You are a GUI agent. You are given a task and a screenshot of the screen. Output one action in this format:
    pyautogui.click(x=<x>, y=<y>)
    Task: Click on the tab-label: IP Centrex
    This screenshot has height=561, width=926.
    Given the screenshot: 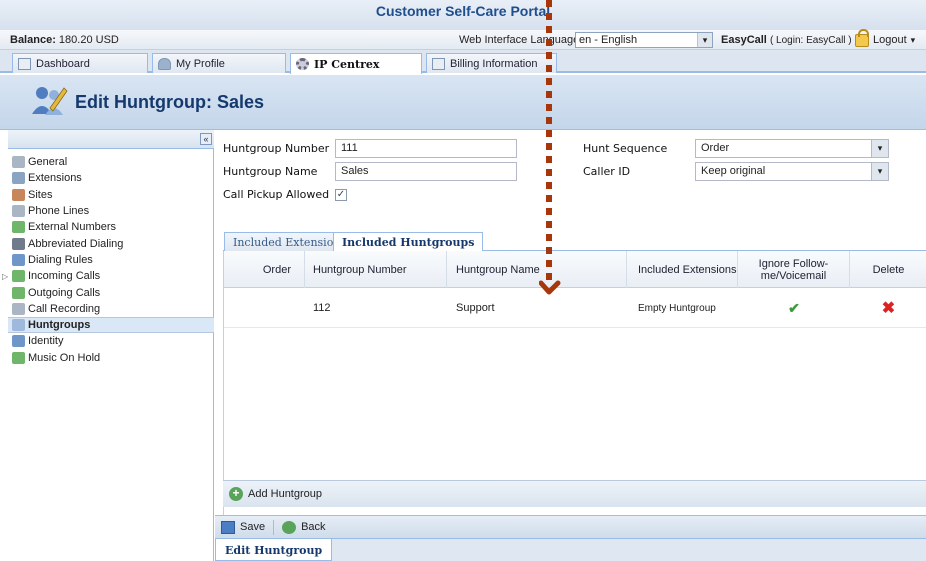 What is the action you would take?
    pyautogui.click(x=347, y=64)
    